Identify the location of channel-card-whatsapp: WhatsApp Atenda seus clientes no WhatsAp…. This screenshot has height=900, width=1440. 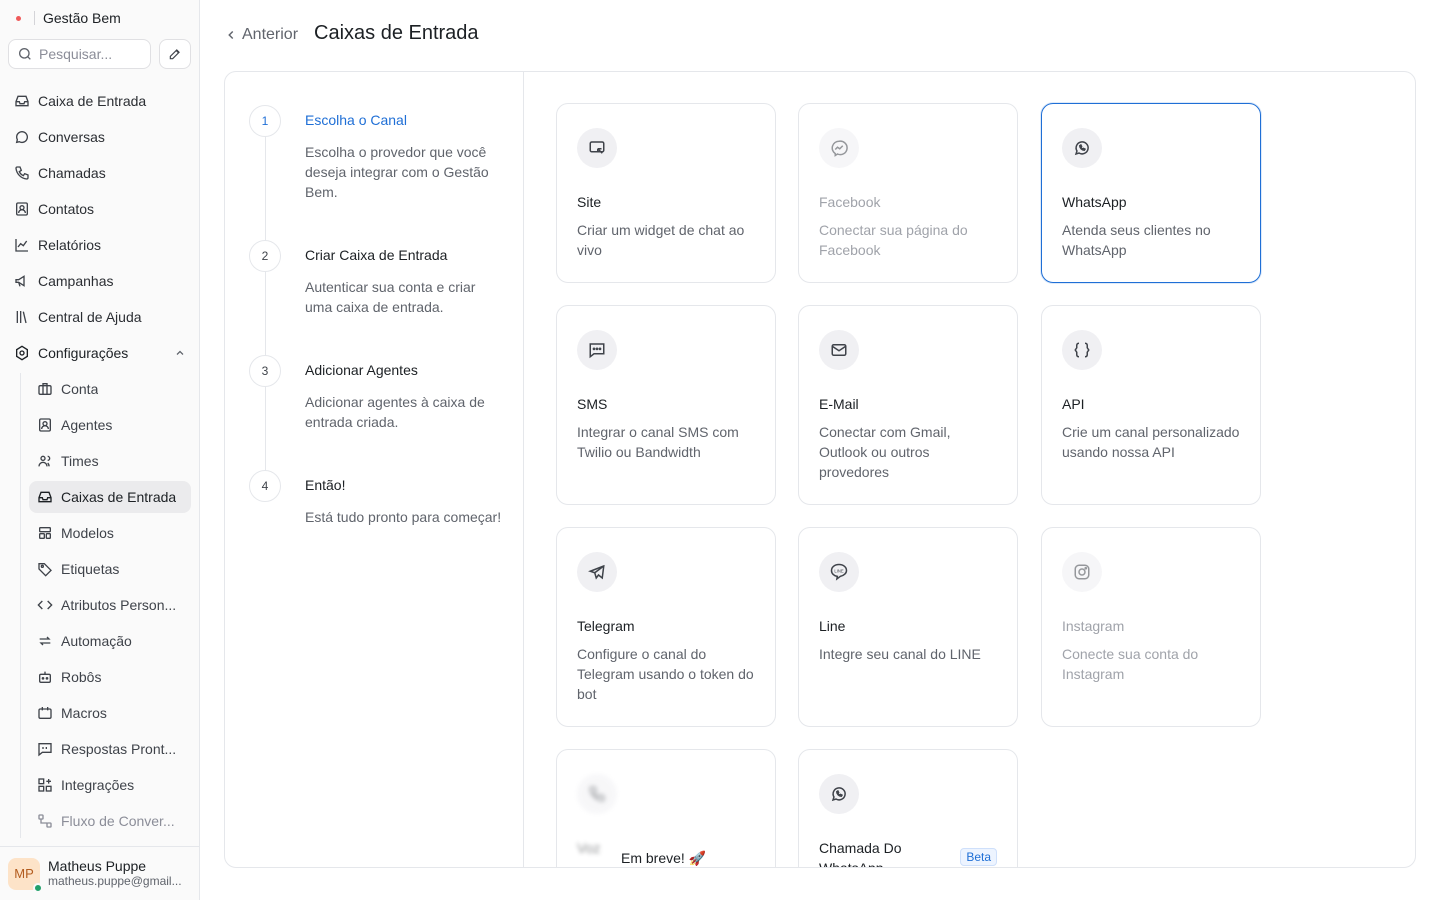
(1151, 193).